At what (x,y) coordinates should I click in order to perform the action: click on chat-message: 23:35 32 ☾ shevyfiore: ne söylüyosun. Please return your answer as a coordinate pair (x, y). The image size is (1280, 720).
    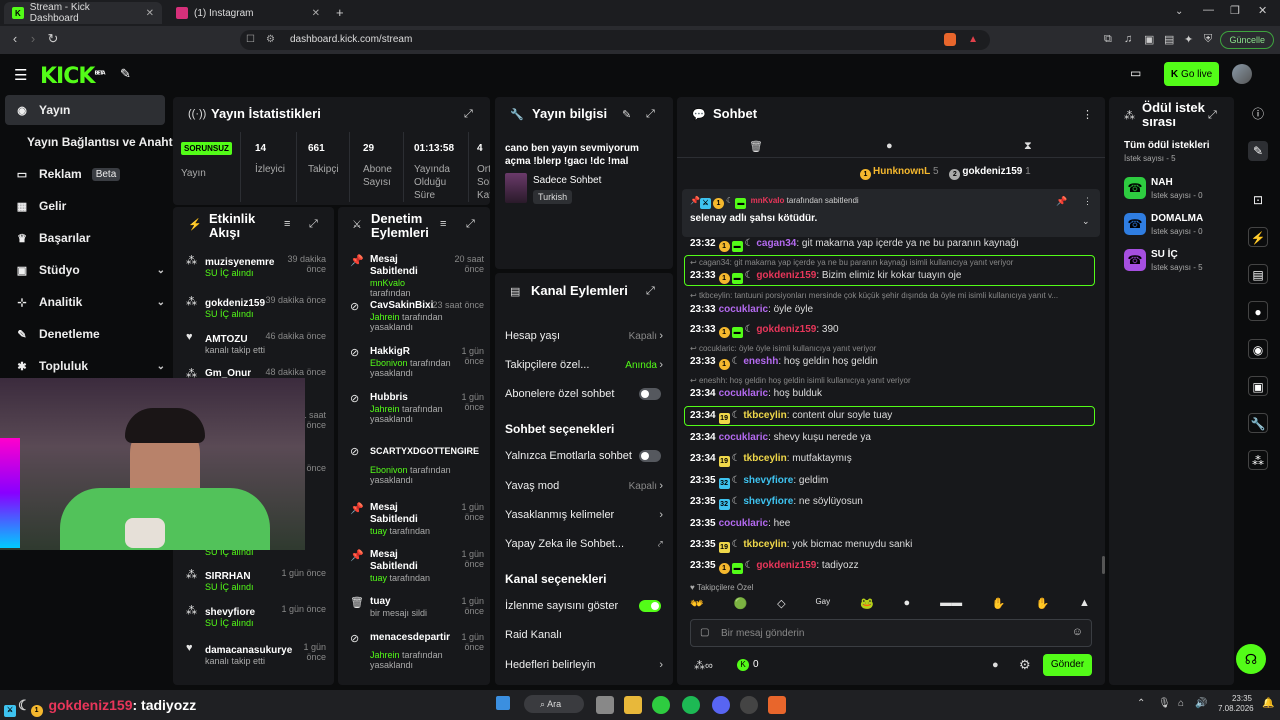
    Looking at the image, I should click on (890, 503).